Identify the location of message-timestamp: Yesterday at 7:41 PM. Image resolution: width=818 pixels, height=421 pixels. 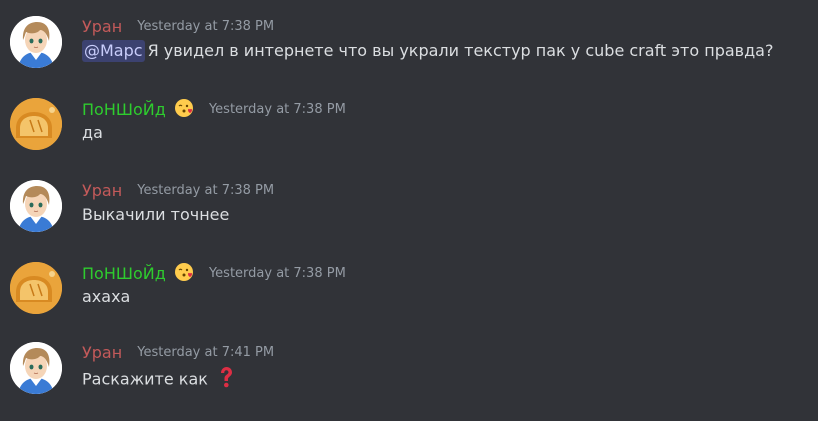
(205, 353).